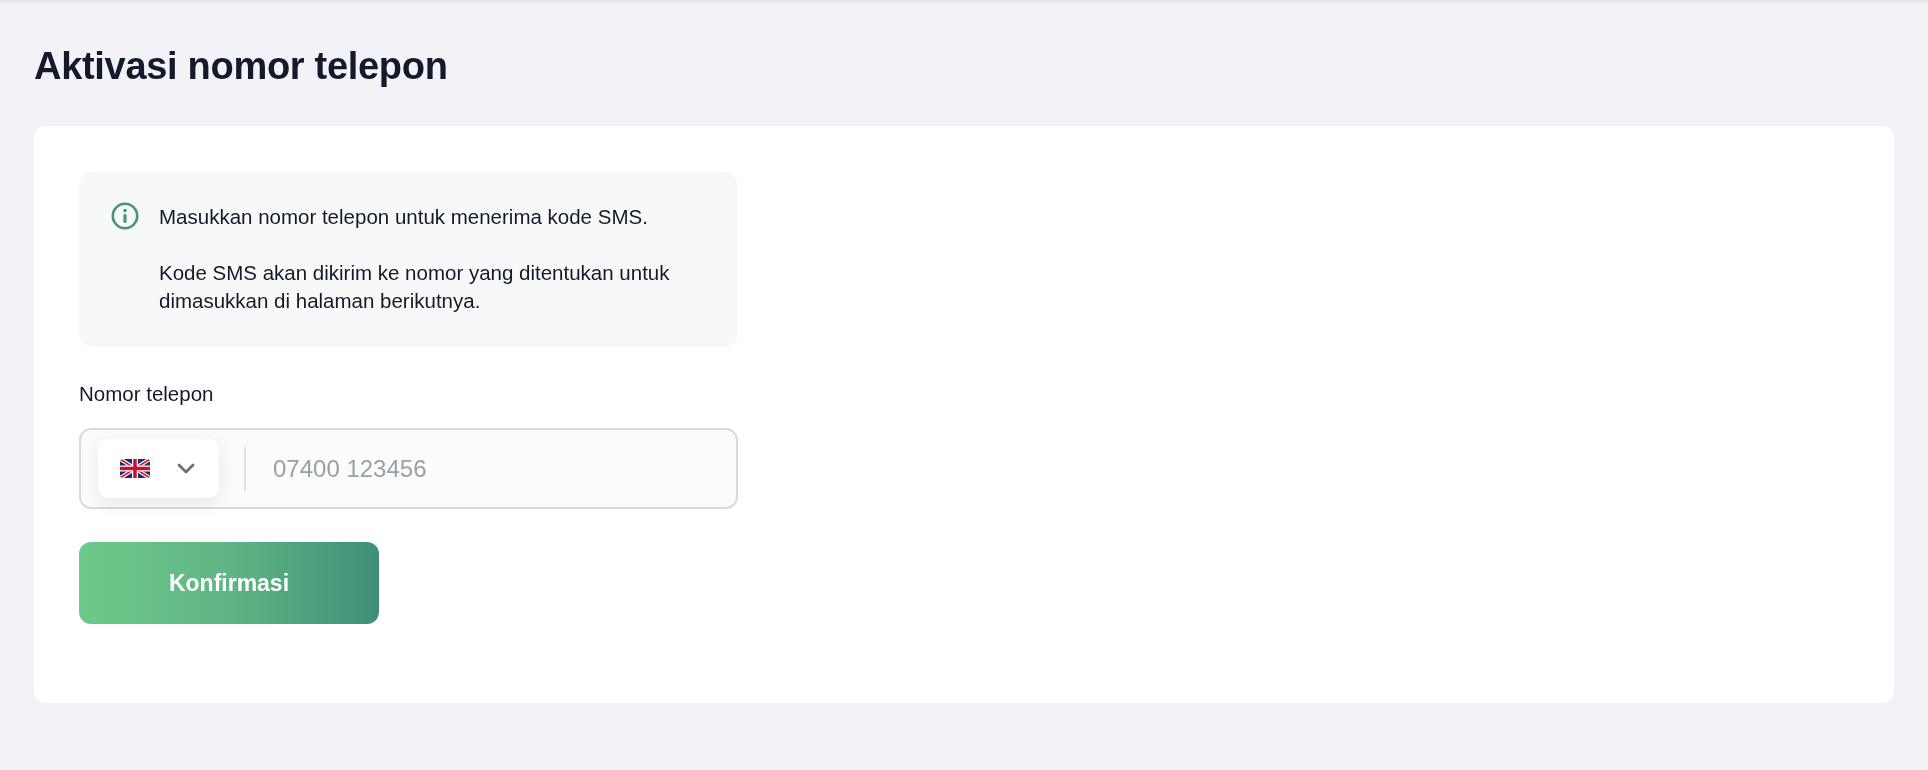  I want to click on phone-number-input: 07400 123456, so click(496, 468).